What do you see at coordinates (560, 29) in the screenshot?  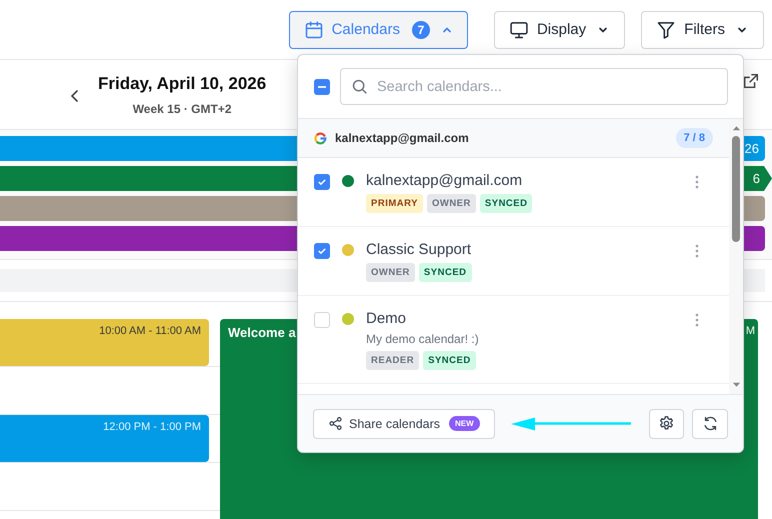 I see `display-button: Display` at bounding box center [560, 29].